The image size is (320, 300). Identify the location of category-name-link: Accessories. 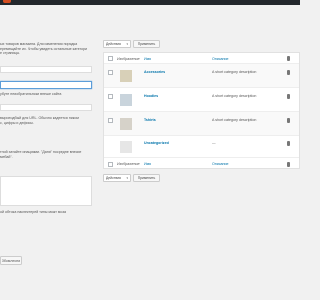
(154, 72).